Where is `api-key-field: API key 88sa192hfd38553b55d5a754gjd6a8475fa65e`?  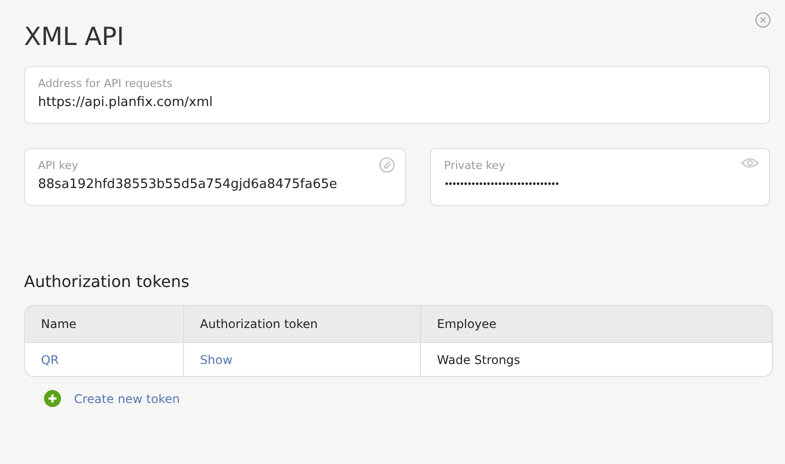
api-key-field: API key 88sa192hfd38553b55d5a754gjd6a8475fa65e is located at coordinates (215, 177).